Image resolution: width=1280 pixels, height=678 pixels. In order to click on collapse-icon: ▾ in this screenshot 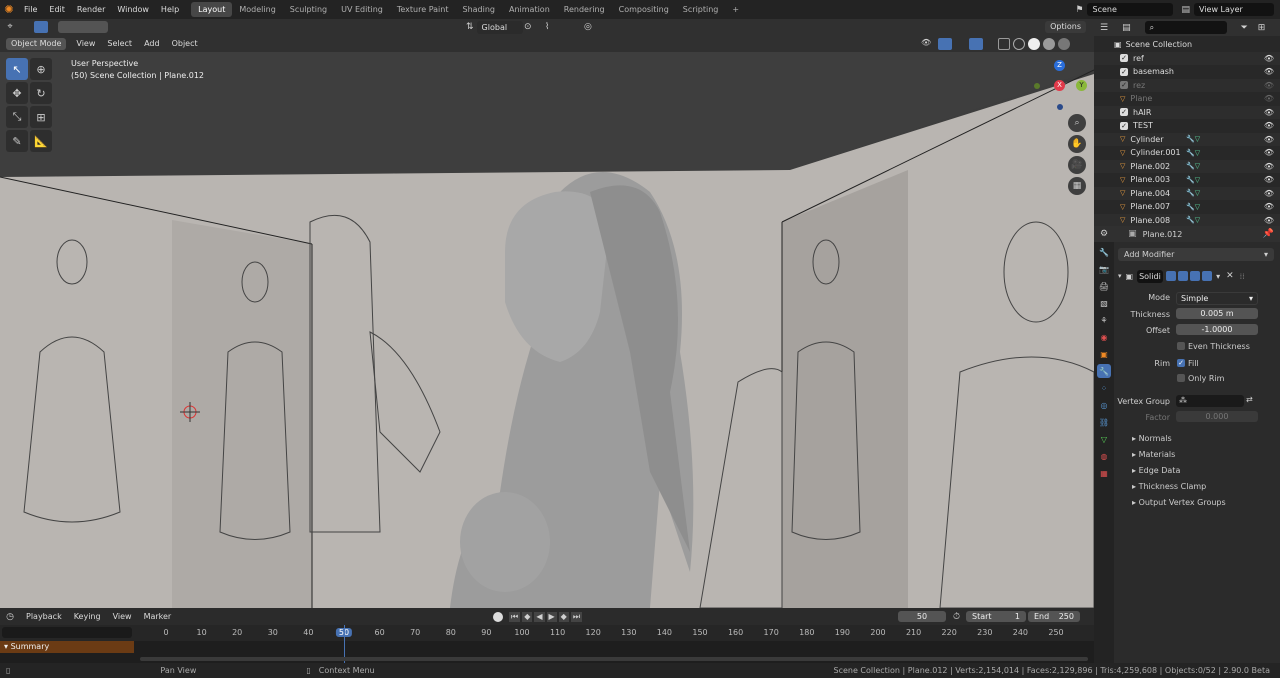, I will do `click(1120, 276)`.